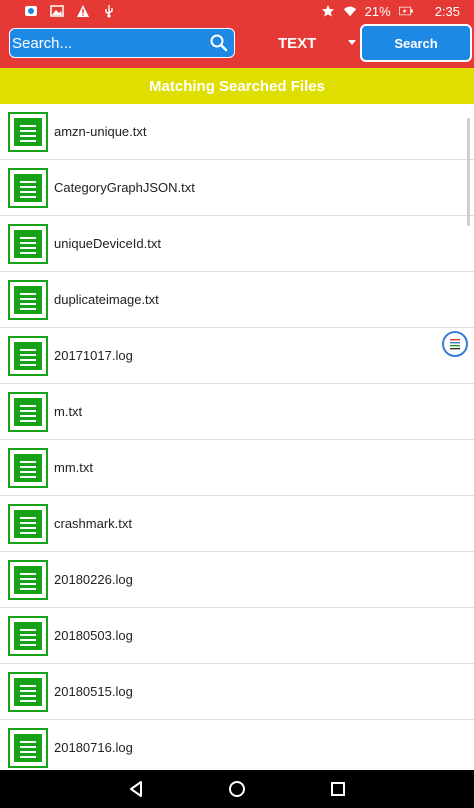 The image size is (474, 808). I want to click on file-name: uniqueDeviceId.txt, so click(107, 243).